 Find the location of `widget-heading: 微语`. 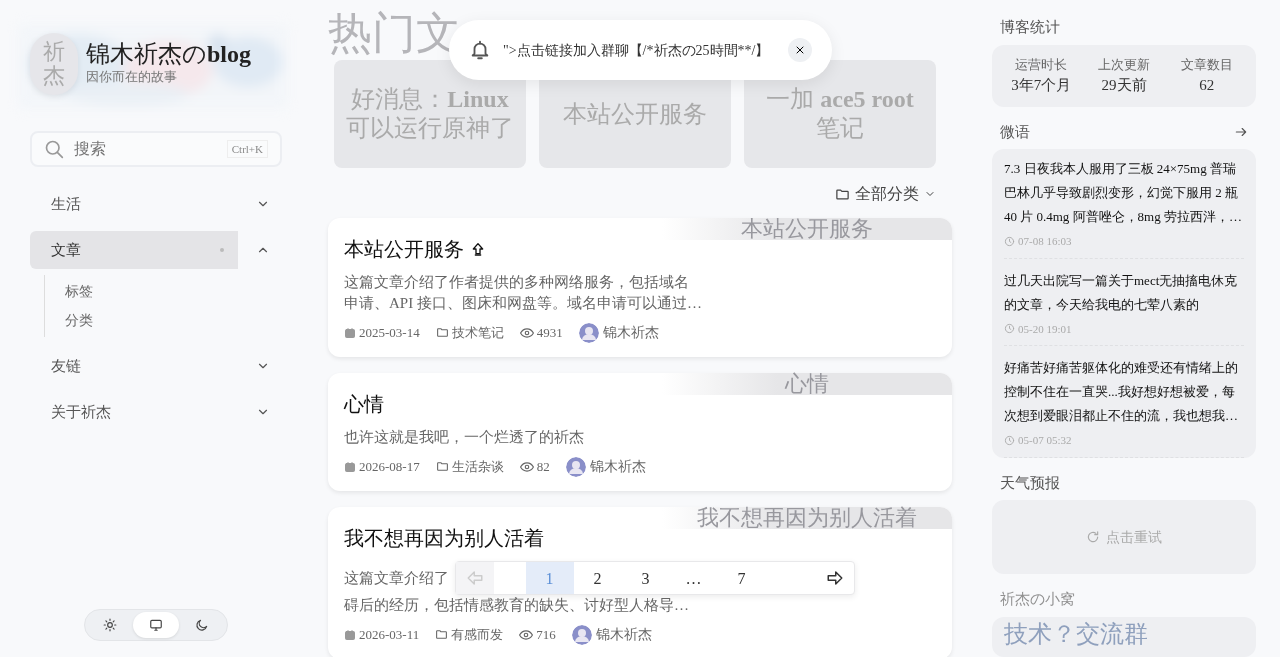

widget-heading: 微语 is located at coordinates (1015, 132).